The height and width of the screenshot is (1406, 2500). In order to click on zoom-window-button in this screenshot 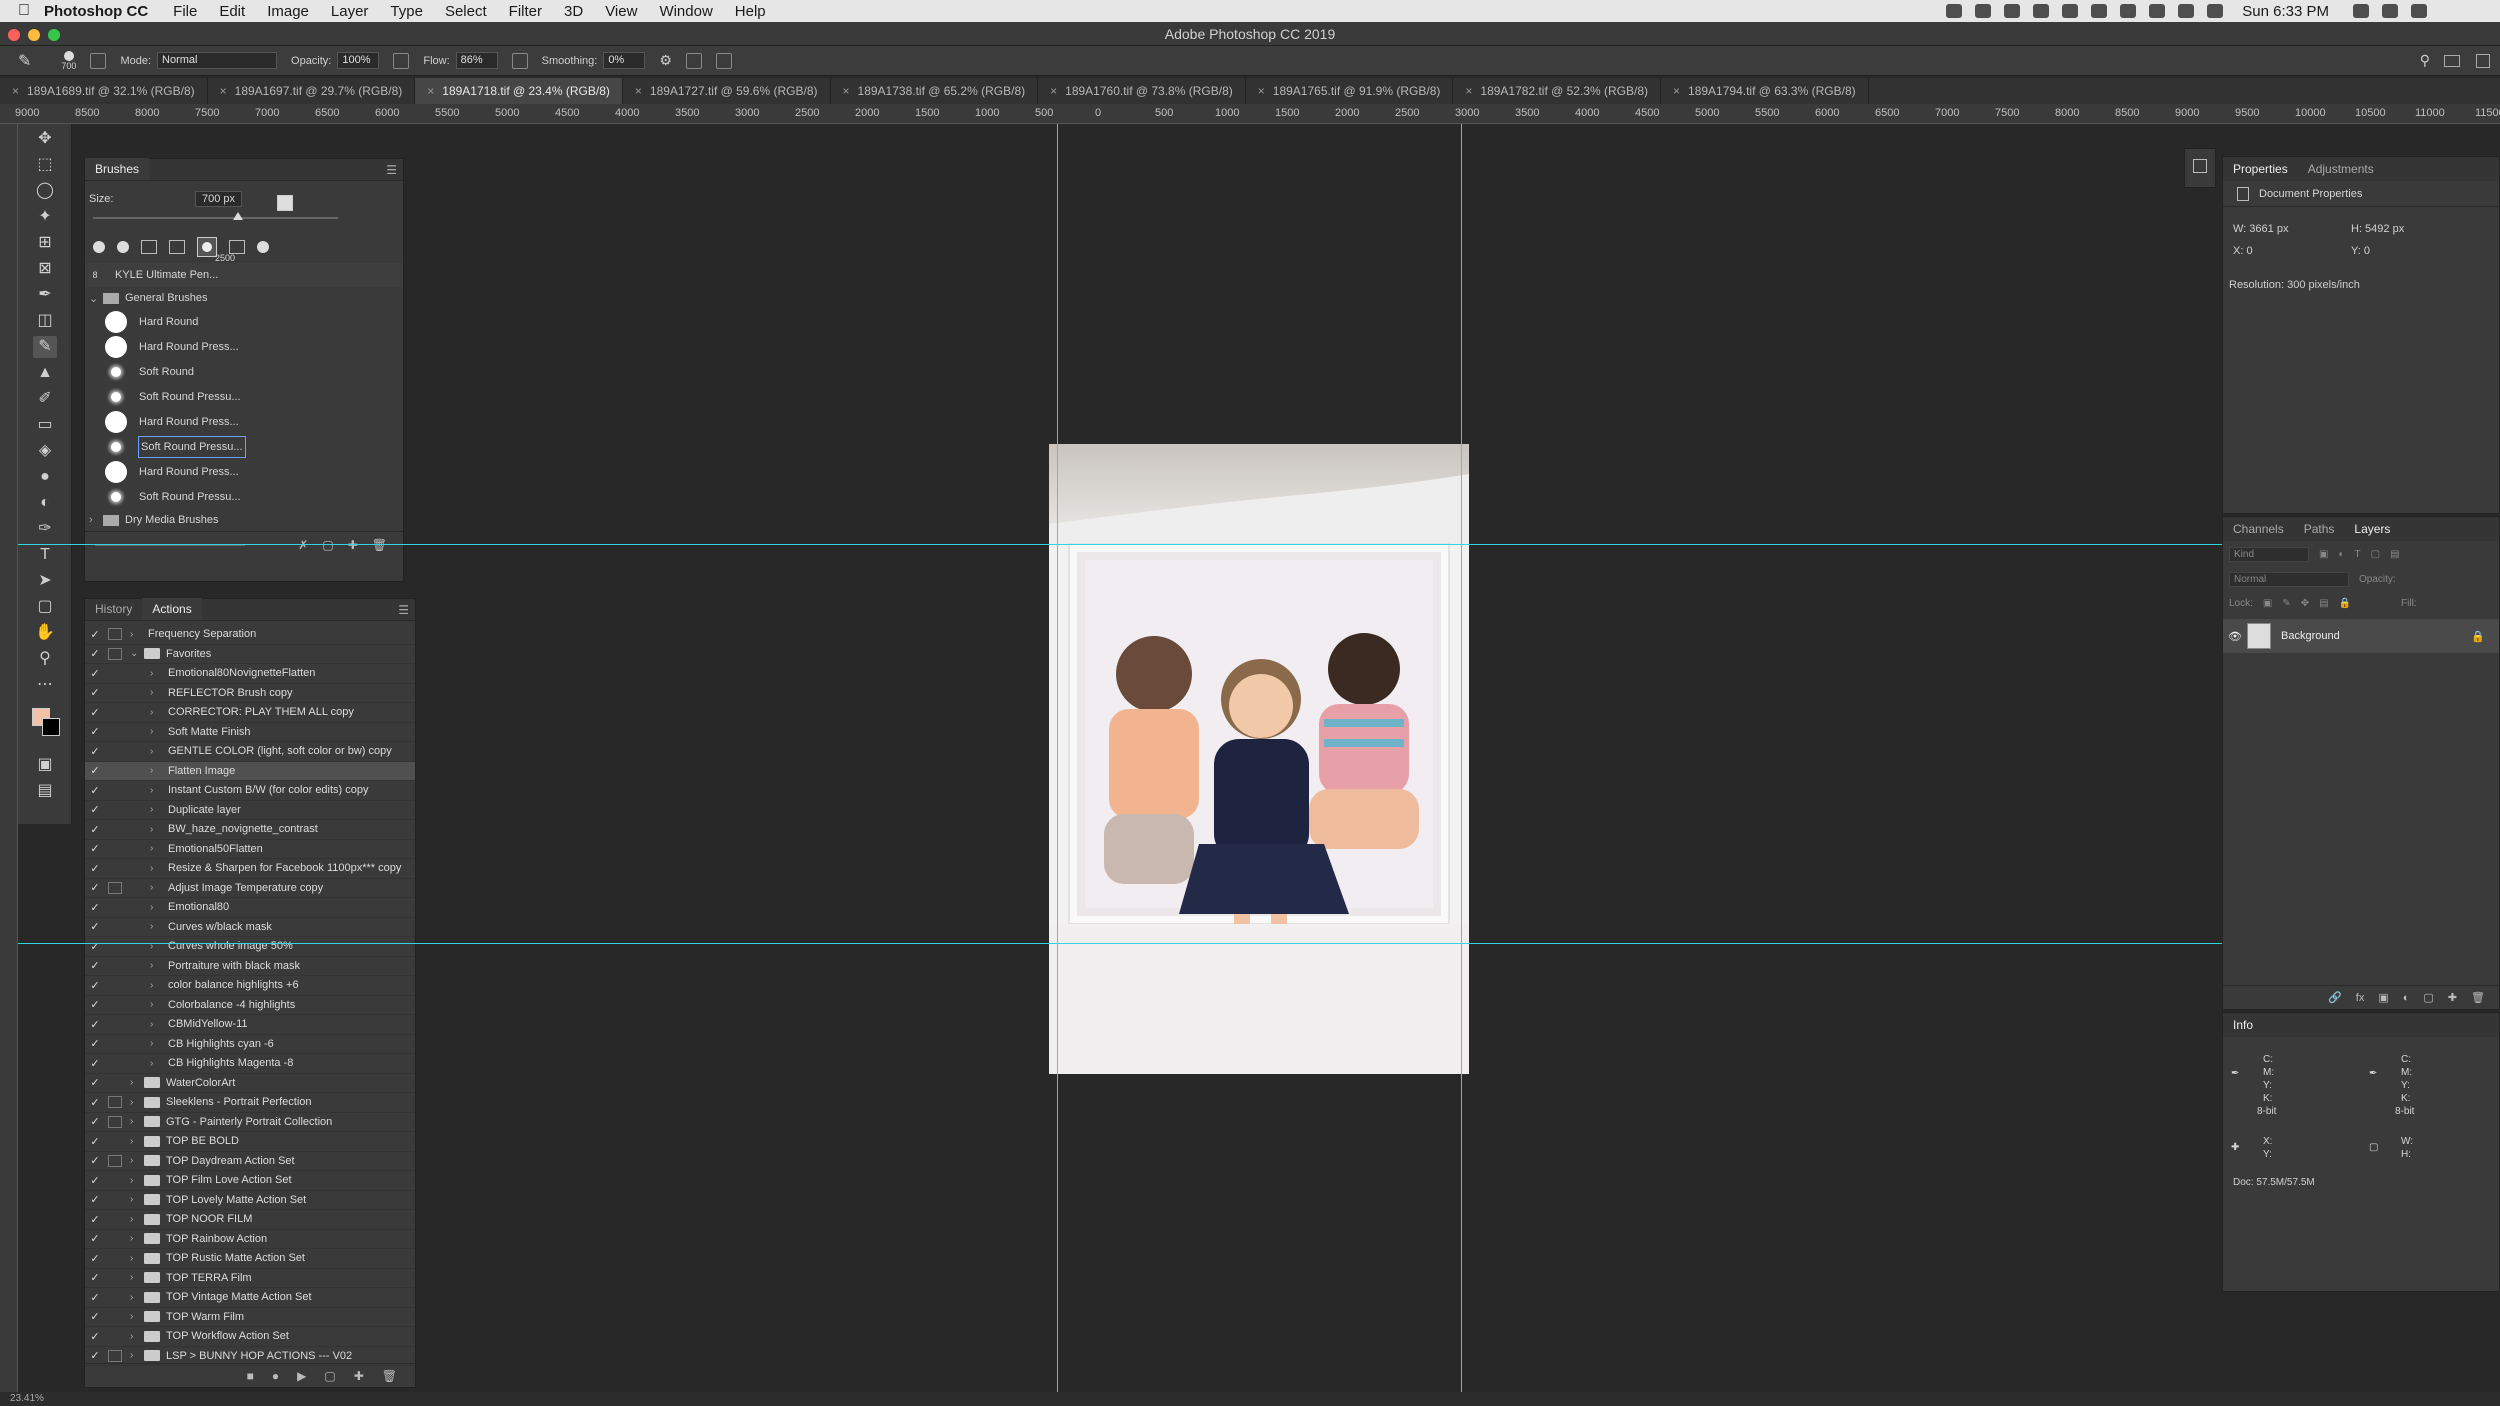, I will do `click(54, 35)`.